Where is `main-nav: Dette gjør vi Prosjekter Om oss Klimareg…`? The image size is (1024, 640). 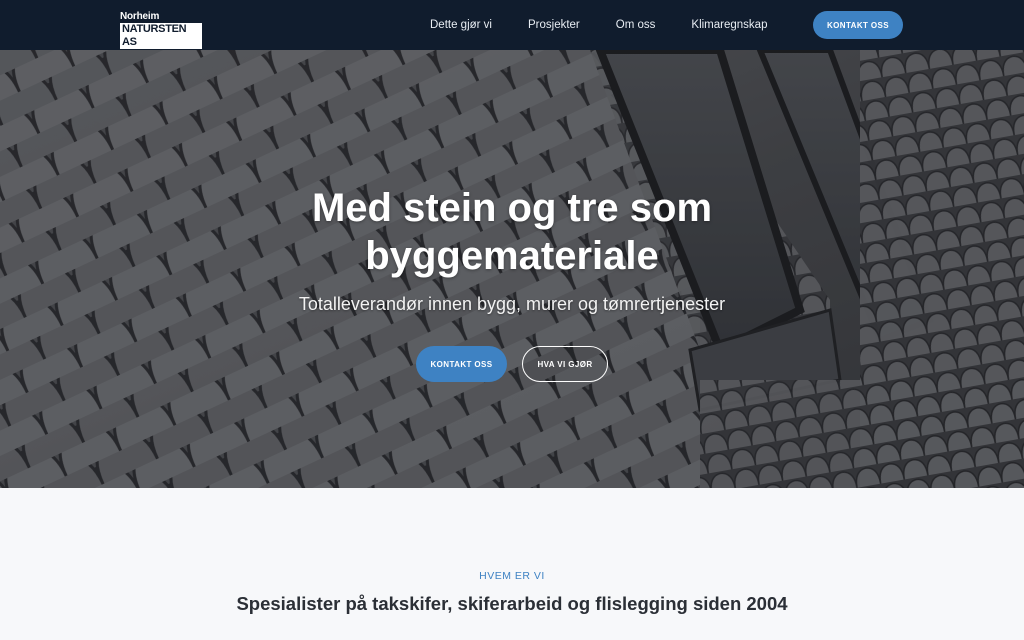
main-nav: Dette gjør vi Prosjekter Om oss Klimareg… is located at coordinates (616, 25).